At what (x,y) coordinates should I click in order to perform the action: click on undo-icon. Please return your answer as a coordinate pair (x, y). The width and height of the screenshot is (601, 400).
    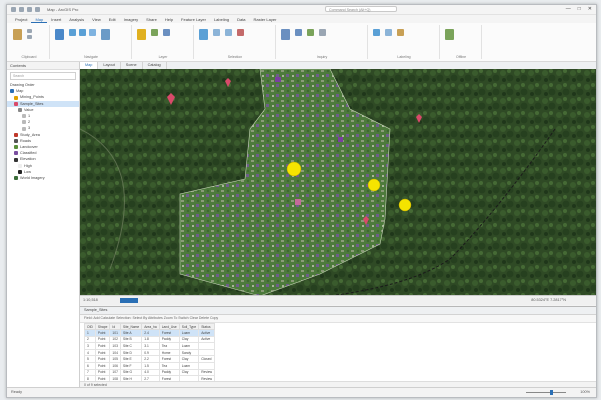
    Looking at the image, I should click on (29, 9).